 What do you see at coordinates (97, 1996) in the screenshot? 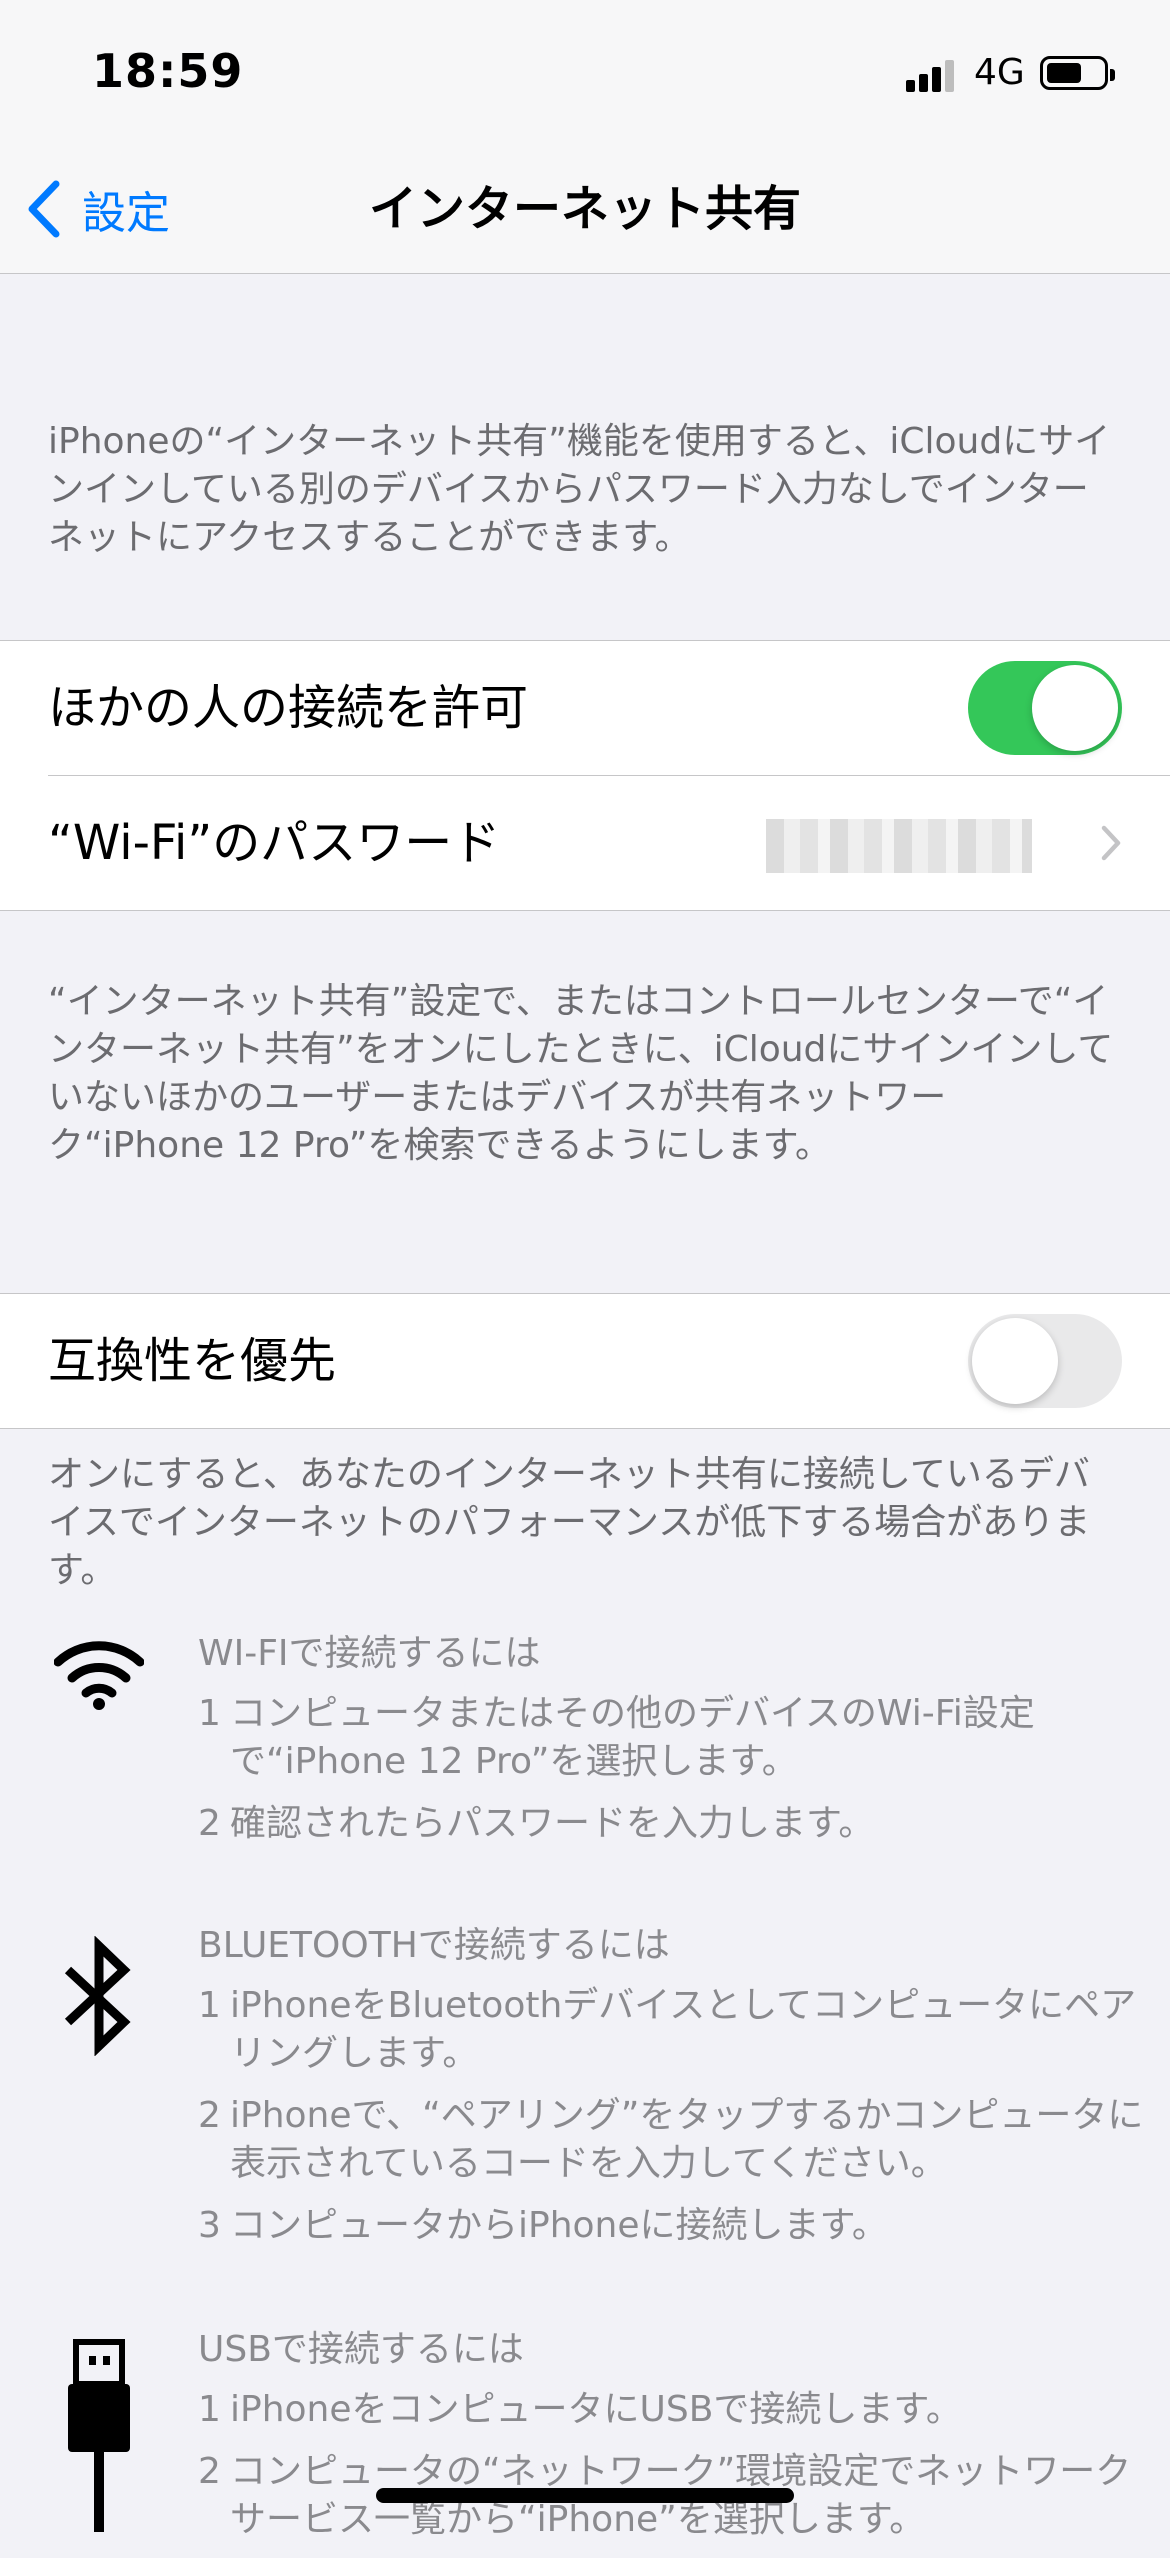
I see `bluetooth-icon` at bounding box center [97, 1996].